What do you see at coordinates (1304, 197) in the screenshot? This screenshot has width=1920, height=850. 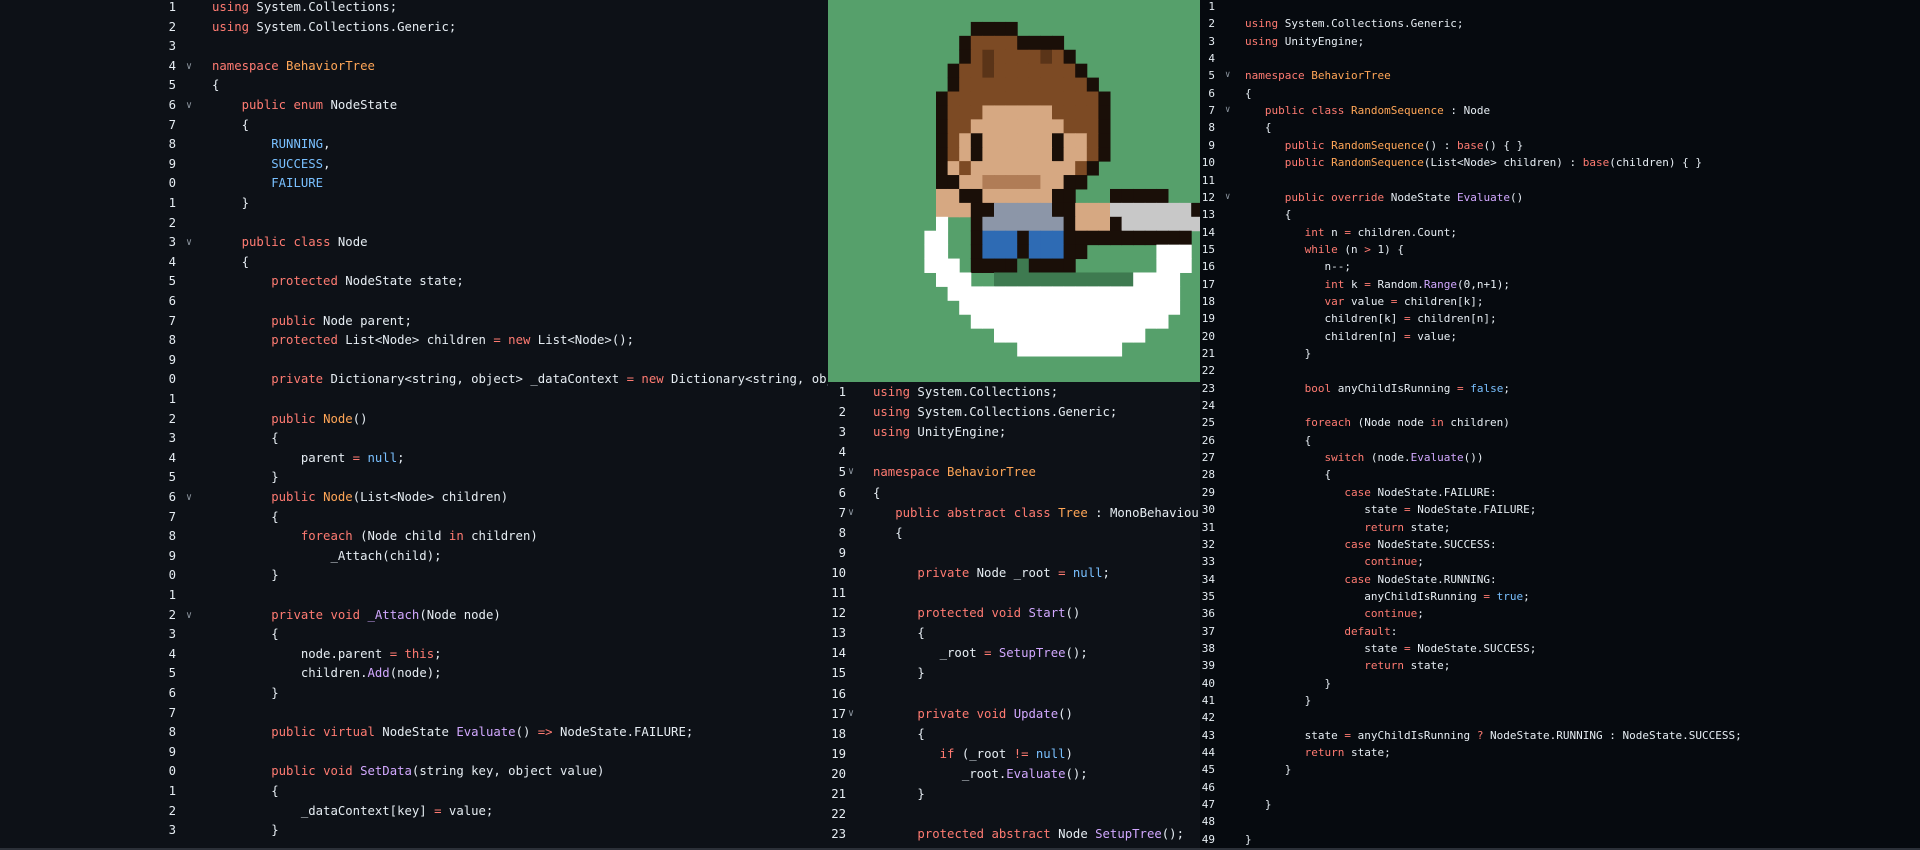 I see `code-token: public` at bounding box center [1304, 197].